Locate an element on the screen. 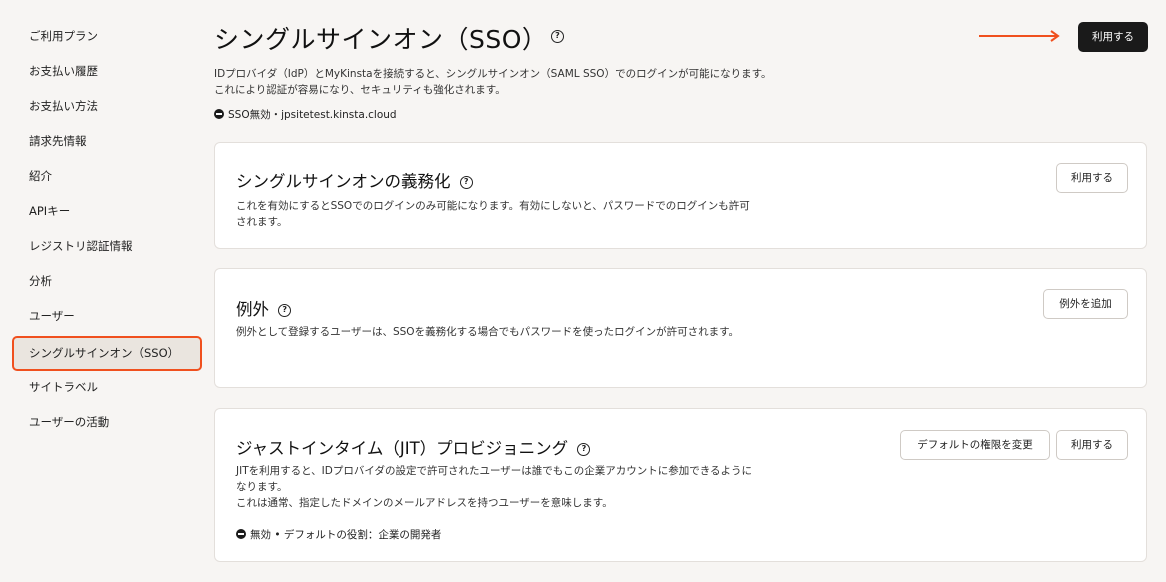  sso-status-text: SSO無効・jpsitetest.kinsta.cloud is located at coordinates (312, 115).